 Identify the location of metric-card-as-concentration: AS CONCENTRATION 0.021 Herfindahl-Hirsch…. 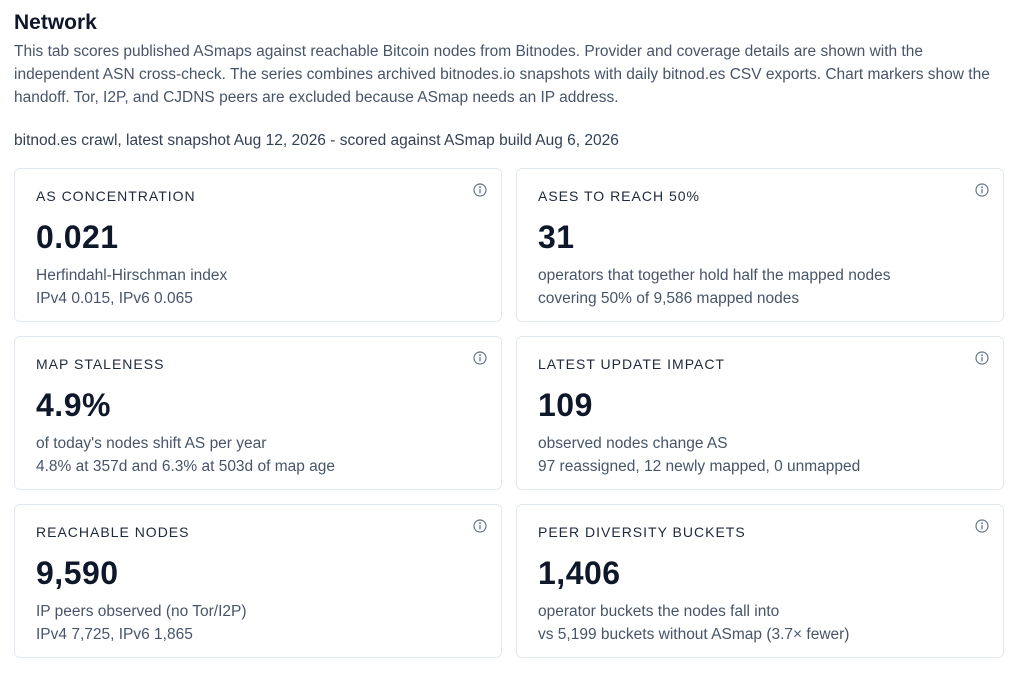
(258, 245).